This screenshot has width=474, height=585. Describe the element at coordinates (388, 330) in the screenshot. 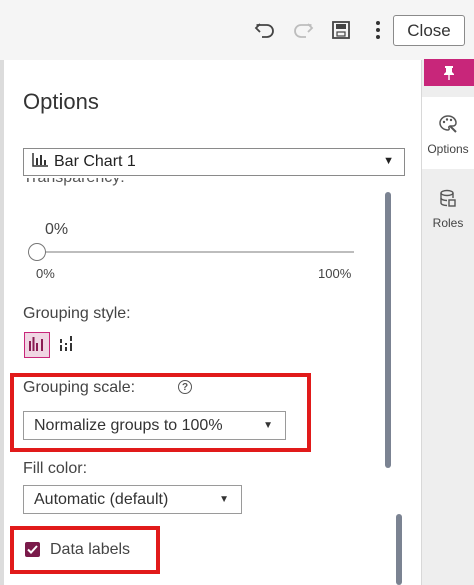

I see `scrollbar-thumb` at that location.